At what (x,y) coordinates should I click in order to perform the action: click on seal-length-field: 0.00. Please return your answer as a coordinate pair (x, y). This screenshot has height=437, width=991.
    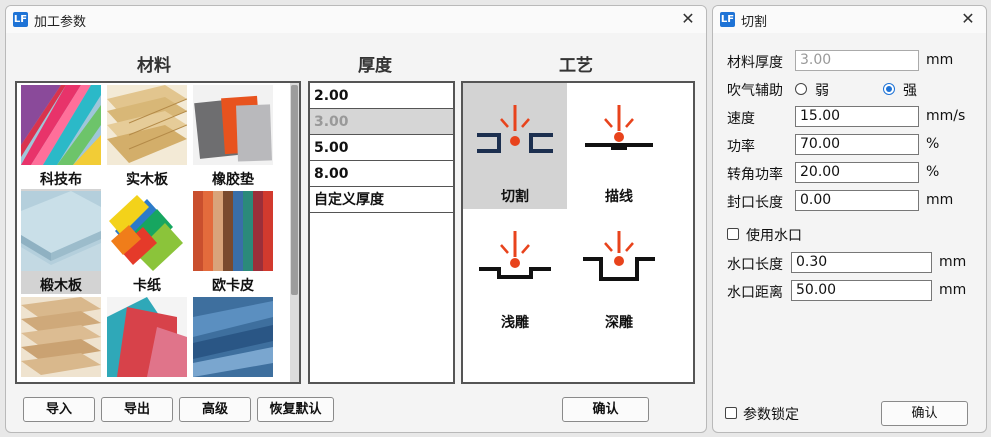
    Looking at the image, I should click on (857, 200).